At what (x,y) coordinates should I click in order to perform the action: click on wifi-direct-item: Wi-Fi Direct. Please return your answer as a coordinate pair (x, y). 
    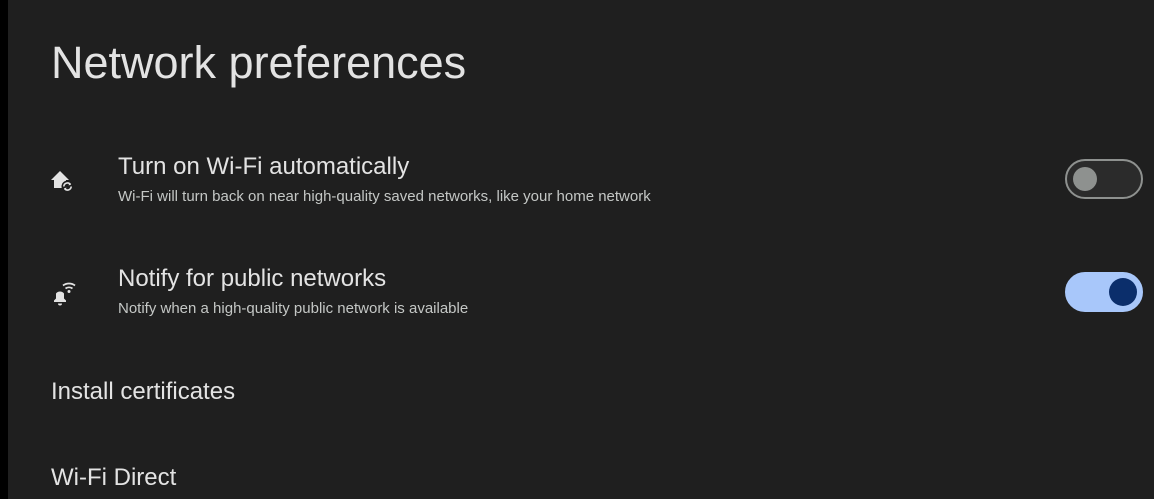
    Looking at the image, I should click on (113, 478).